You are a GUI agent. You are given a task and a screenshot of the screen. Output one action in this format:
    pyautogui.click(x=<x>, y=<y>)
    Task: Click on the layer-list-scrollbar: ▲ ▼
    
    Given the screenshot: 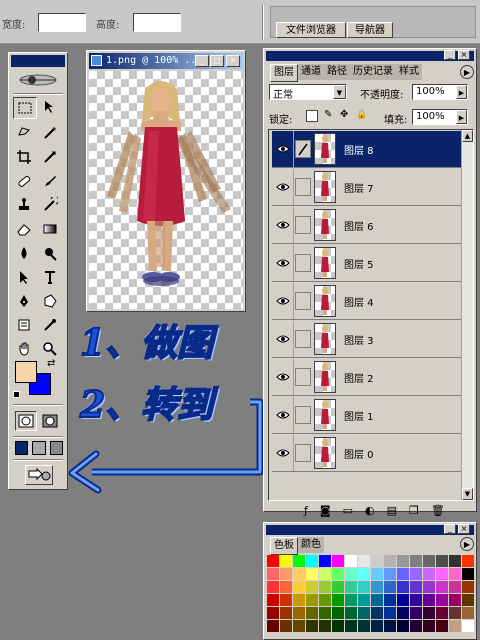 What is the action you would take?
    pyautogui.click(x=467, y=315)
    